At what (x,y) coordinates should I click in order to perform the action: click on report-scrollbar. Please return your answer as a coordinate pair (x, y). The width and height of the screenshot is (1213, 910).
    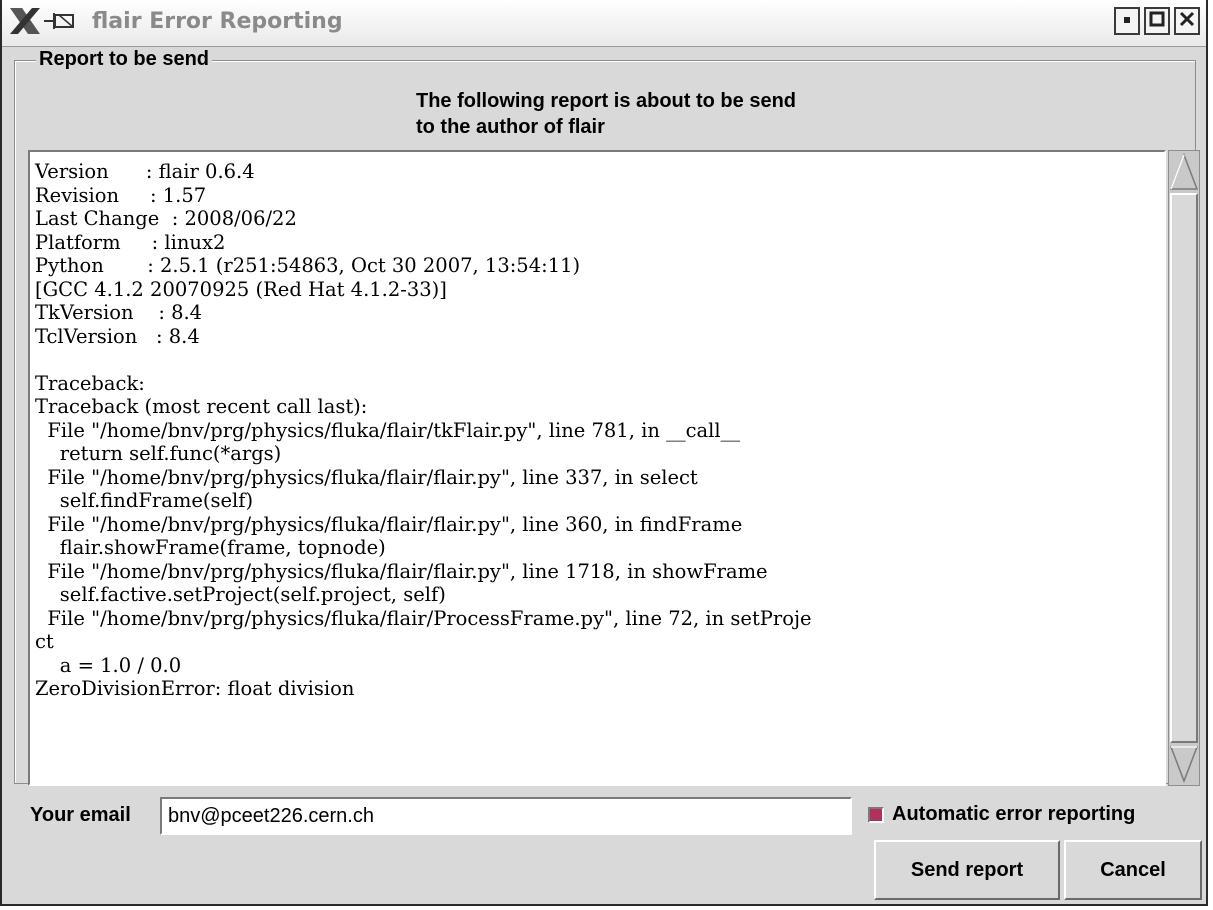
    Looking at the image, I should click on (1184, 468).